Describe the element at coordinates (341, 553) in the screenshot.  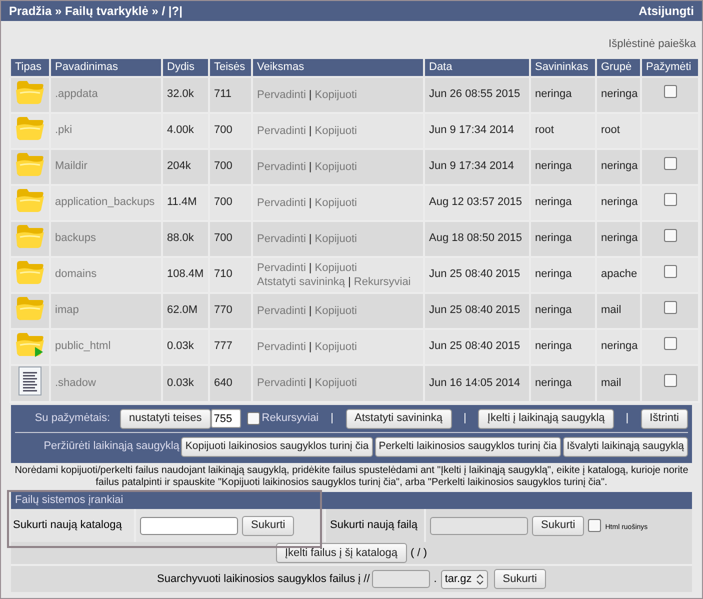
I see `upload-button: Įkelti failus į šį katalogą` at that location.